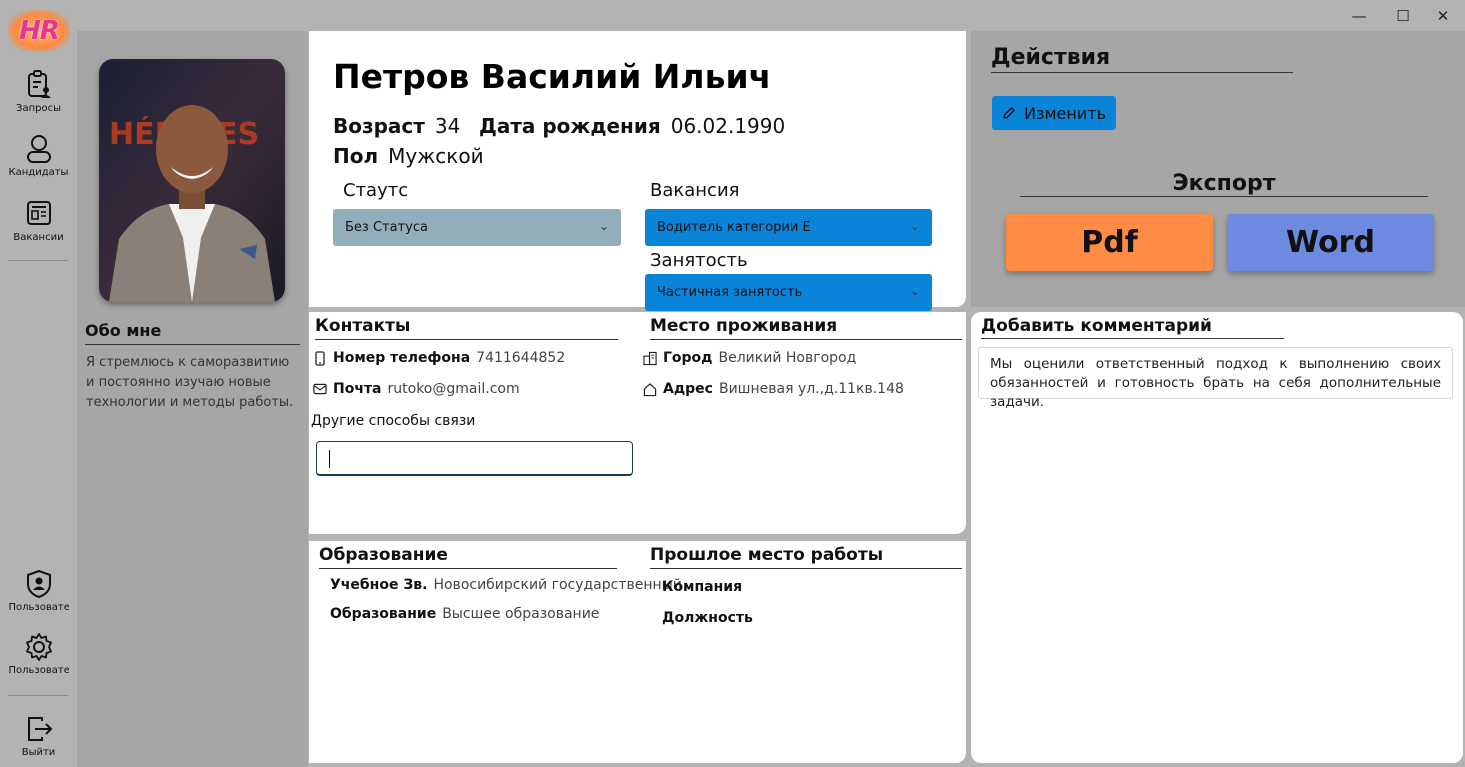 This screenshot has width=1465, height=767. Describe the element at coordinates (379, 585) in the screenshot. I see `institution-label: Учебное Зв.` at that location.